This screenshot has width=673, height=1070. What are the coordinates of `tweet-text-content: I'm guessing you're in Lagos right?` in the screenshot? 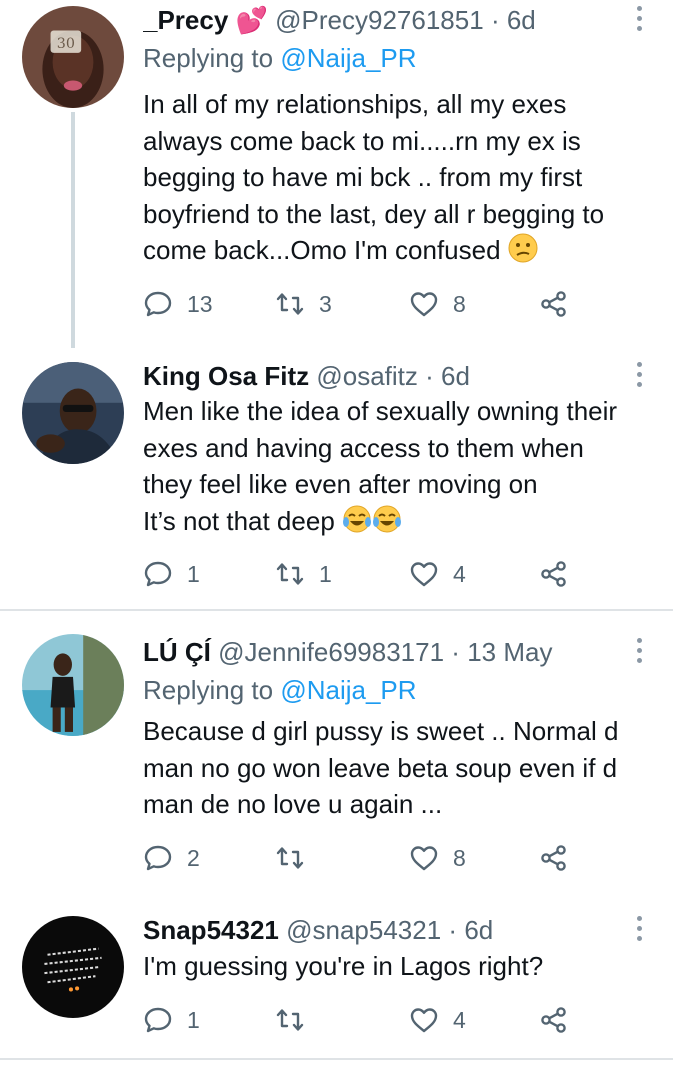 It's located at (343, 966).